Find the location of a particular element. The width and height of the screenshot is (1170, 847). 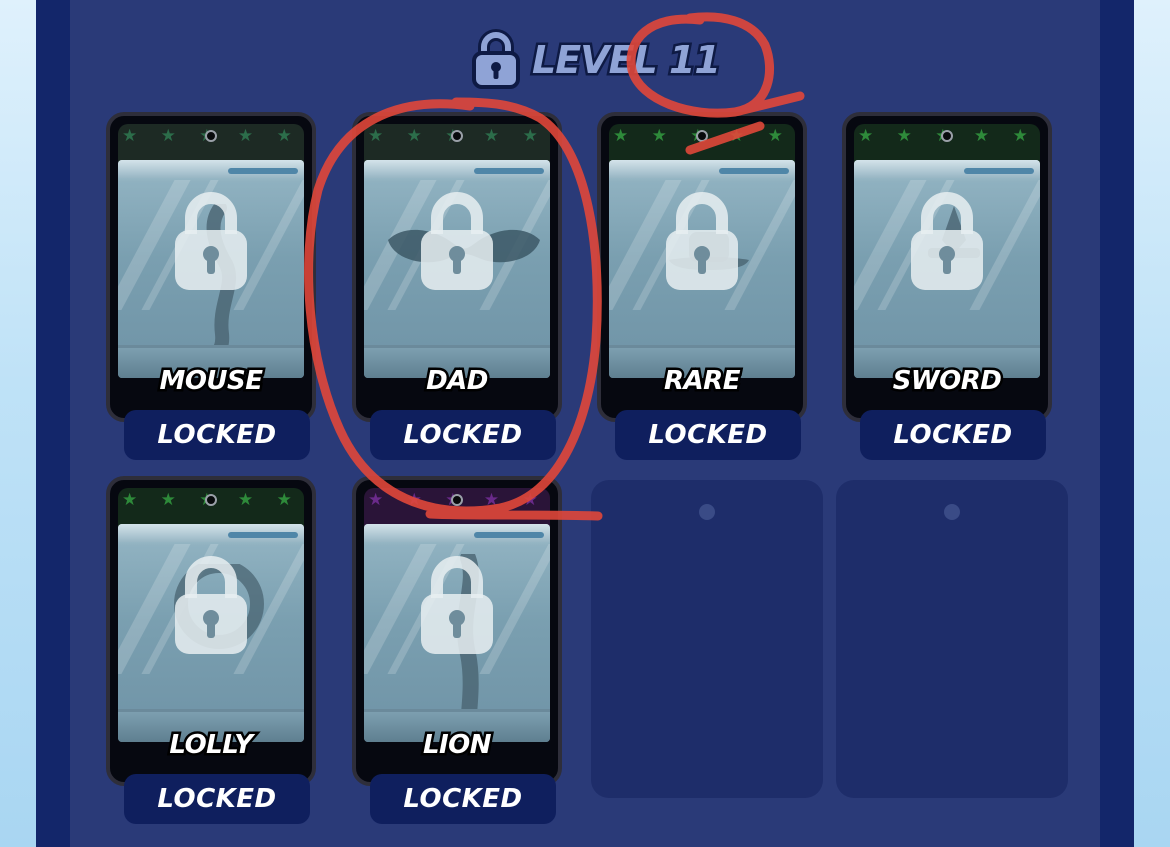

card-lolly: ★ ★ ★ ★ ★ ★ ★ LOLLY LOCKED is located at coordinates (211, 650).